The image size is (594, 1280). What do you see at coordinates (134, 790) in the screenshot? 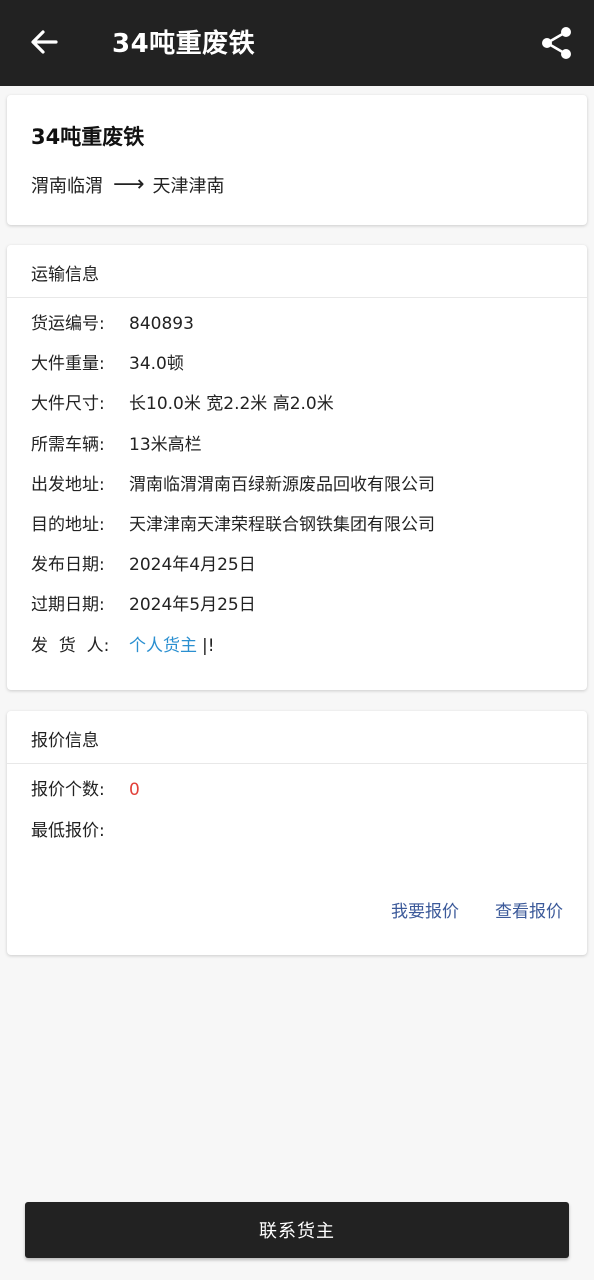
I see `quote-count-value: 0` at bounding box center [134, 790].